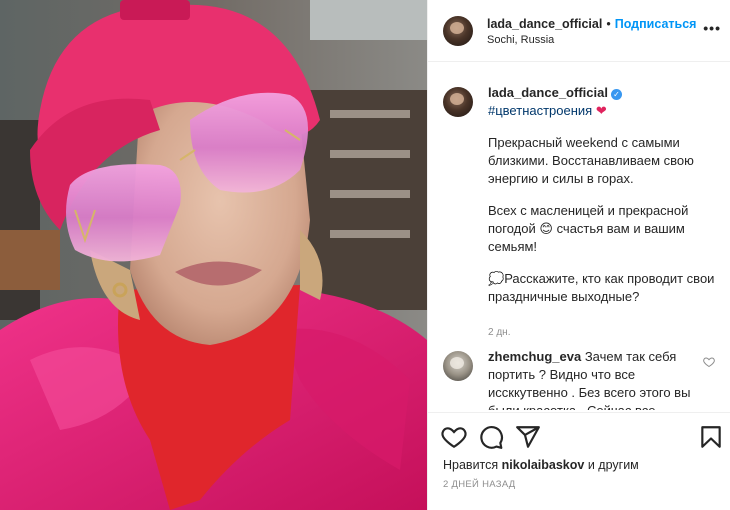 This screenshot has height=510, width=730. What do you see at coordinates (458, 102) in the screenshot?
I see `caption-avatar` at bounding box center [458, 102].